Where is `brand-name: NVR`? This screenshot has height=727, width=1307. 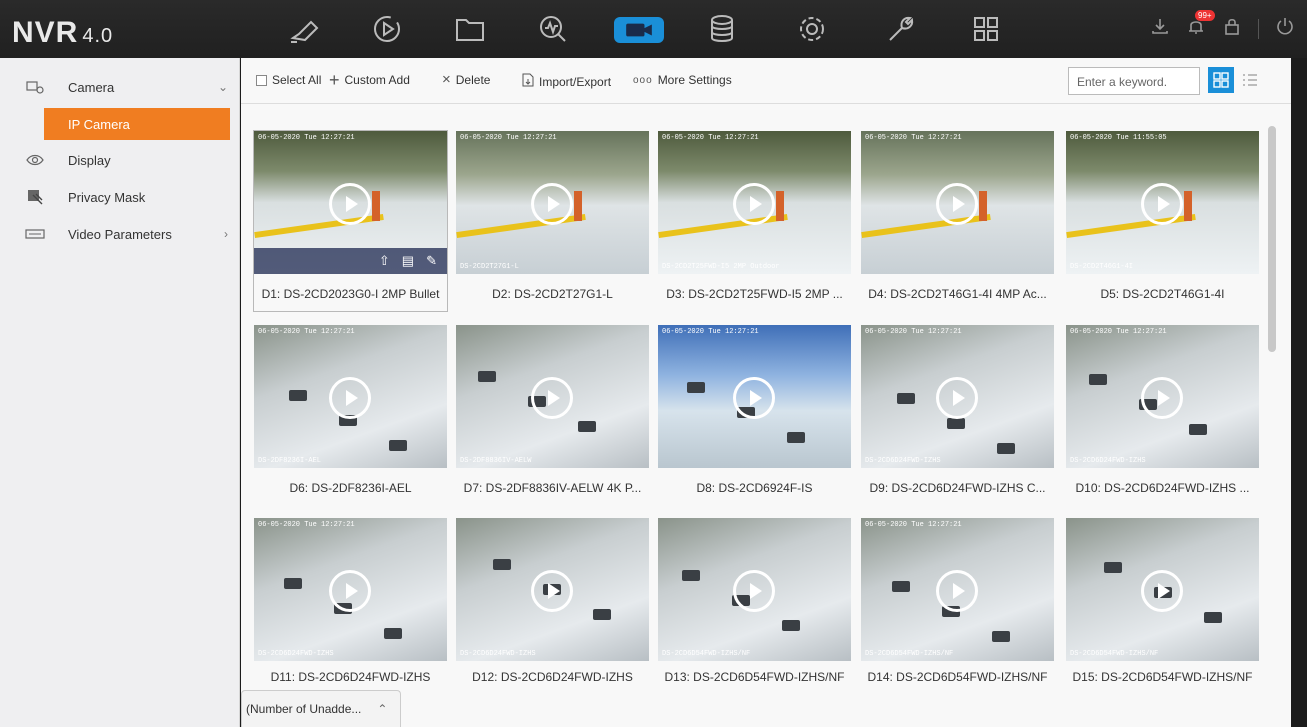 brand-name: NVR is located at coordinates (45, 32).